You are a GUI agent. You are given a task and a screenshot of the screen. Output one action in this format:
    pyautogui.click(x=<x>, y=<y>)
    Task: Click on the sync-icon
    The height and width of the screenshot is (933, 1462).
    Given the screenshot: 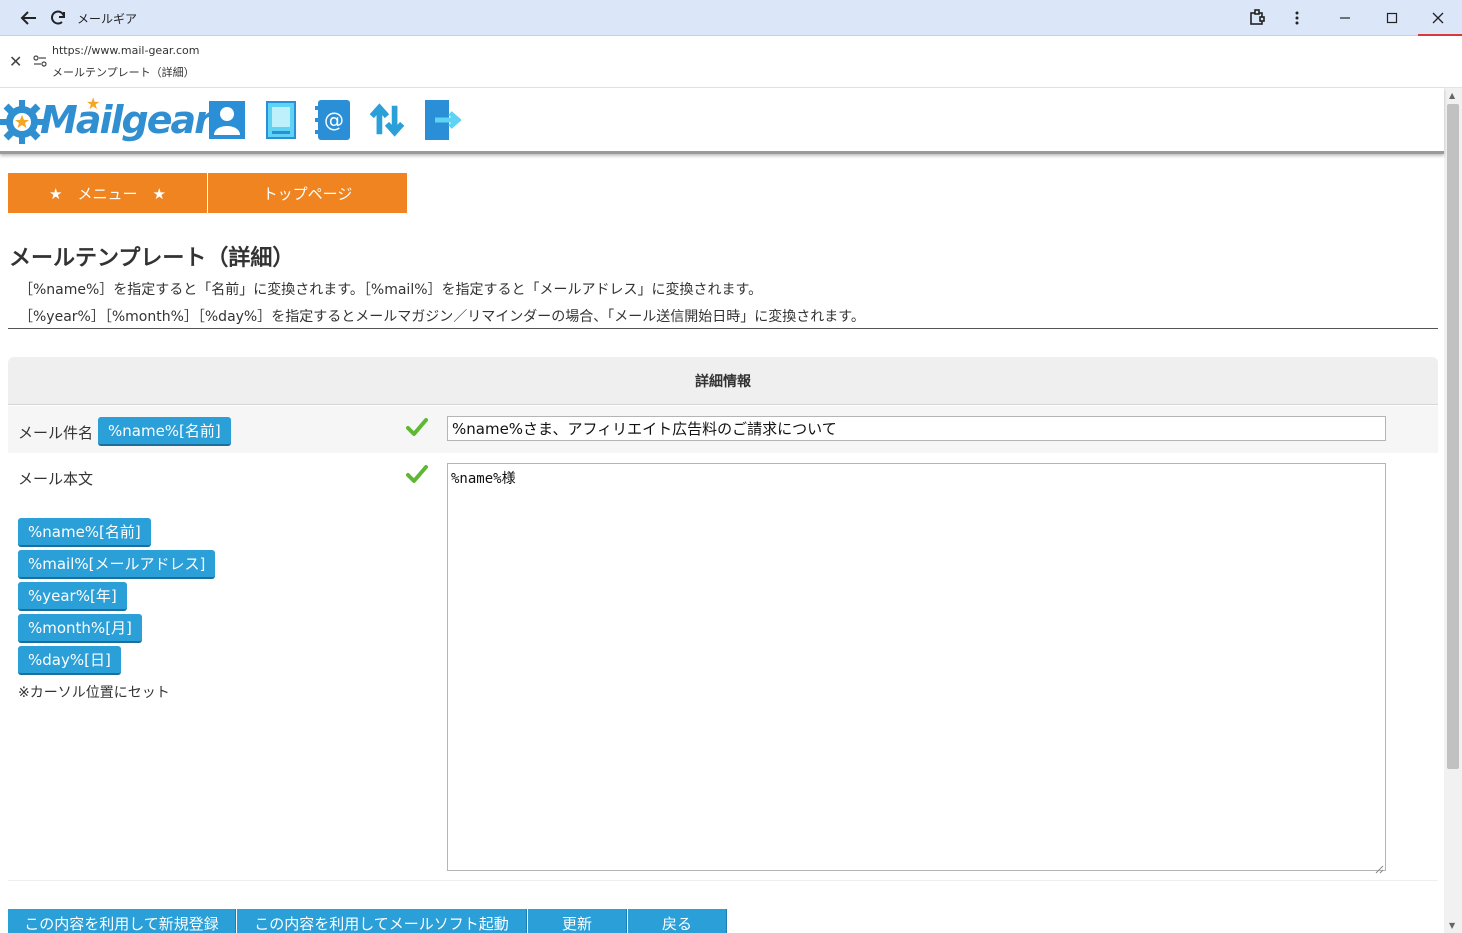 What is the action you would take?
    pyautogui.click(x=387, y=120)
    